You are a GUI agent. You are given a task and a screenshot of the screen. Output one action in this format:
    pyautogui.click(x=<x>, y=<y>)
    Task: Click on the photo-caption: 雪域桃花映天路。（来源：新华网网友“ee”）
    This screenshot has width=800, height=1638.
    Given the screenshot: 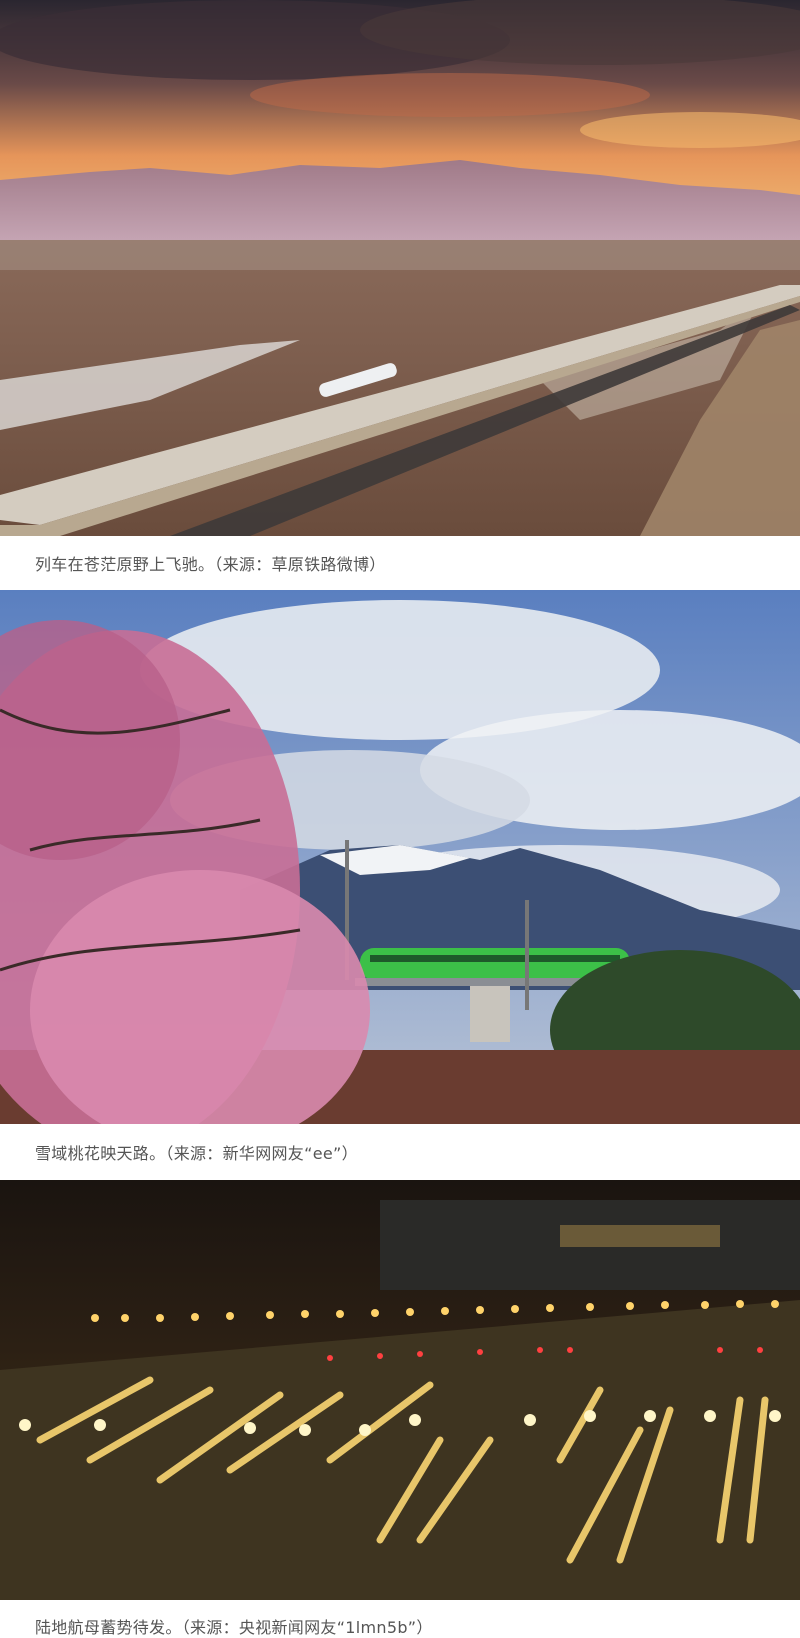 What is the action you would take?
    pyautogui.click(x=196, y=1153)
    